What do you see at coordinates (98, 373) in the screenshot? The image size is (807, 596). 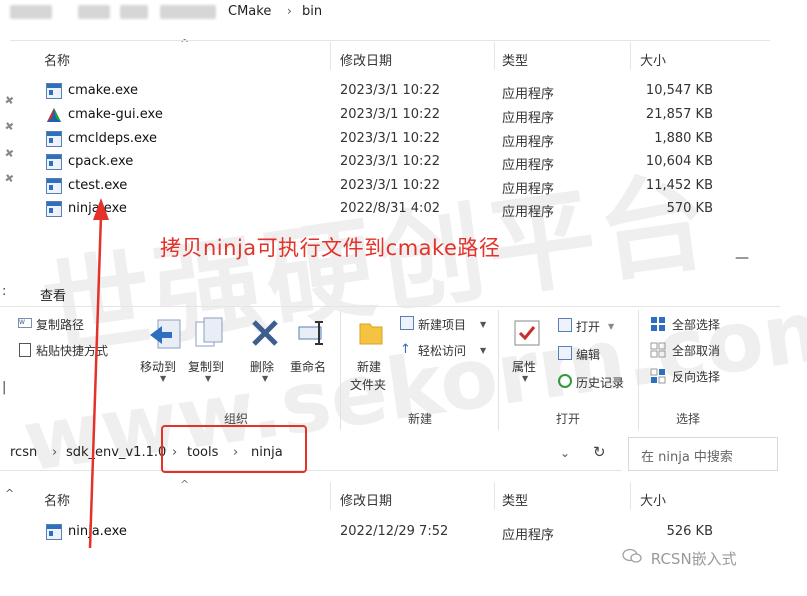 I see `annotation-arrow` at bounding box center [98, 373].